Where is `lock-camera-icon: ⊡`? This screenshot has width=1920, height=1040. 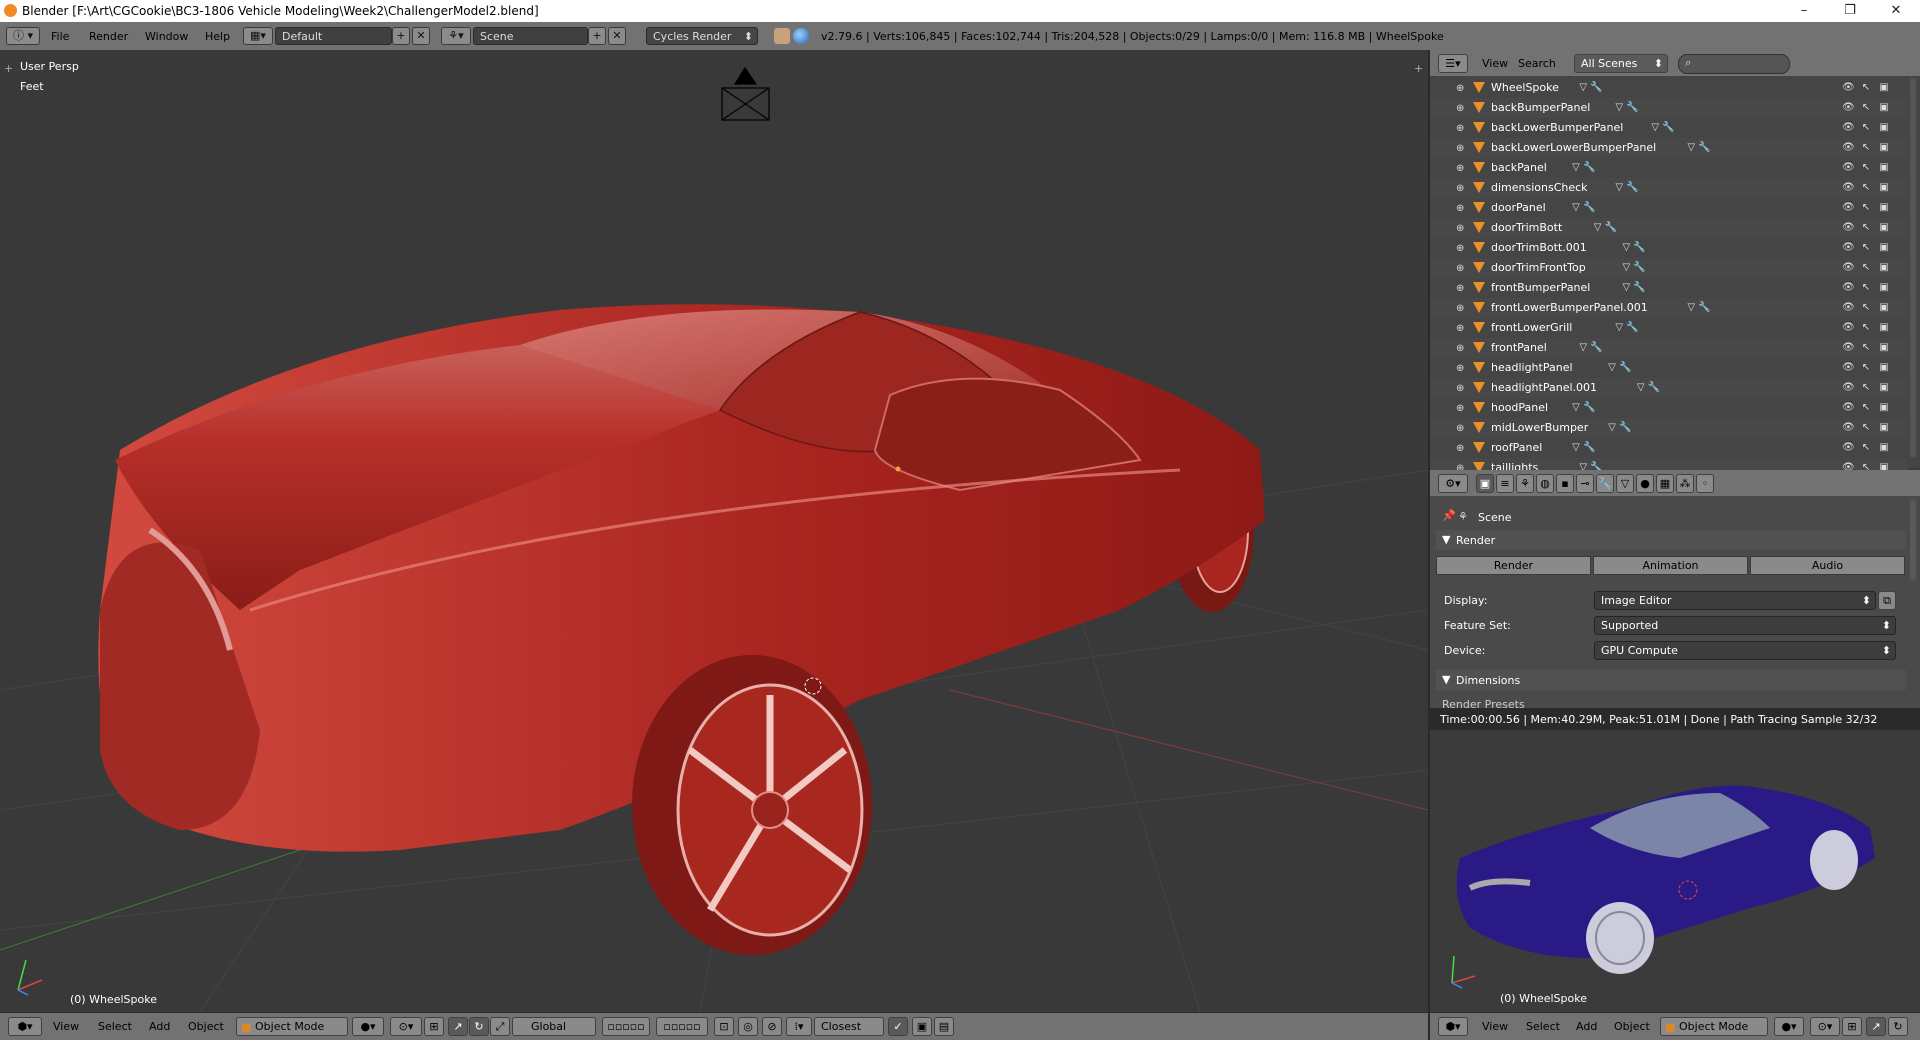 lock-camera-icon: ⊡ is located at coordinates (724, 1026).